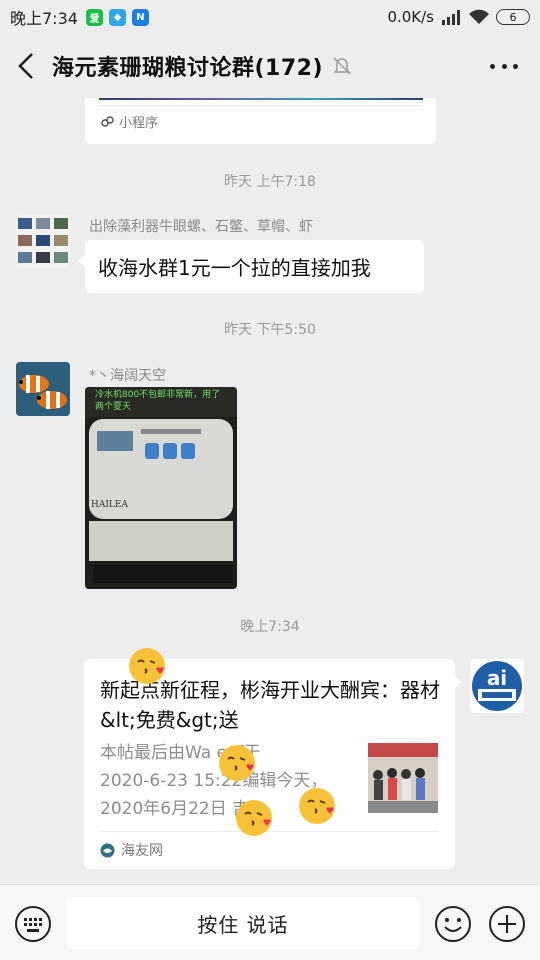 The width and height of the screenshot is (540, 960). I want to click on mini-program-card: 小程序, so click(260, 121).